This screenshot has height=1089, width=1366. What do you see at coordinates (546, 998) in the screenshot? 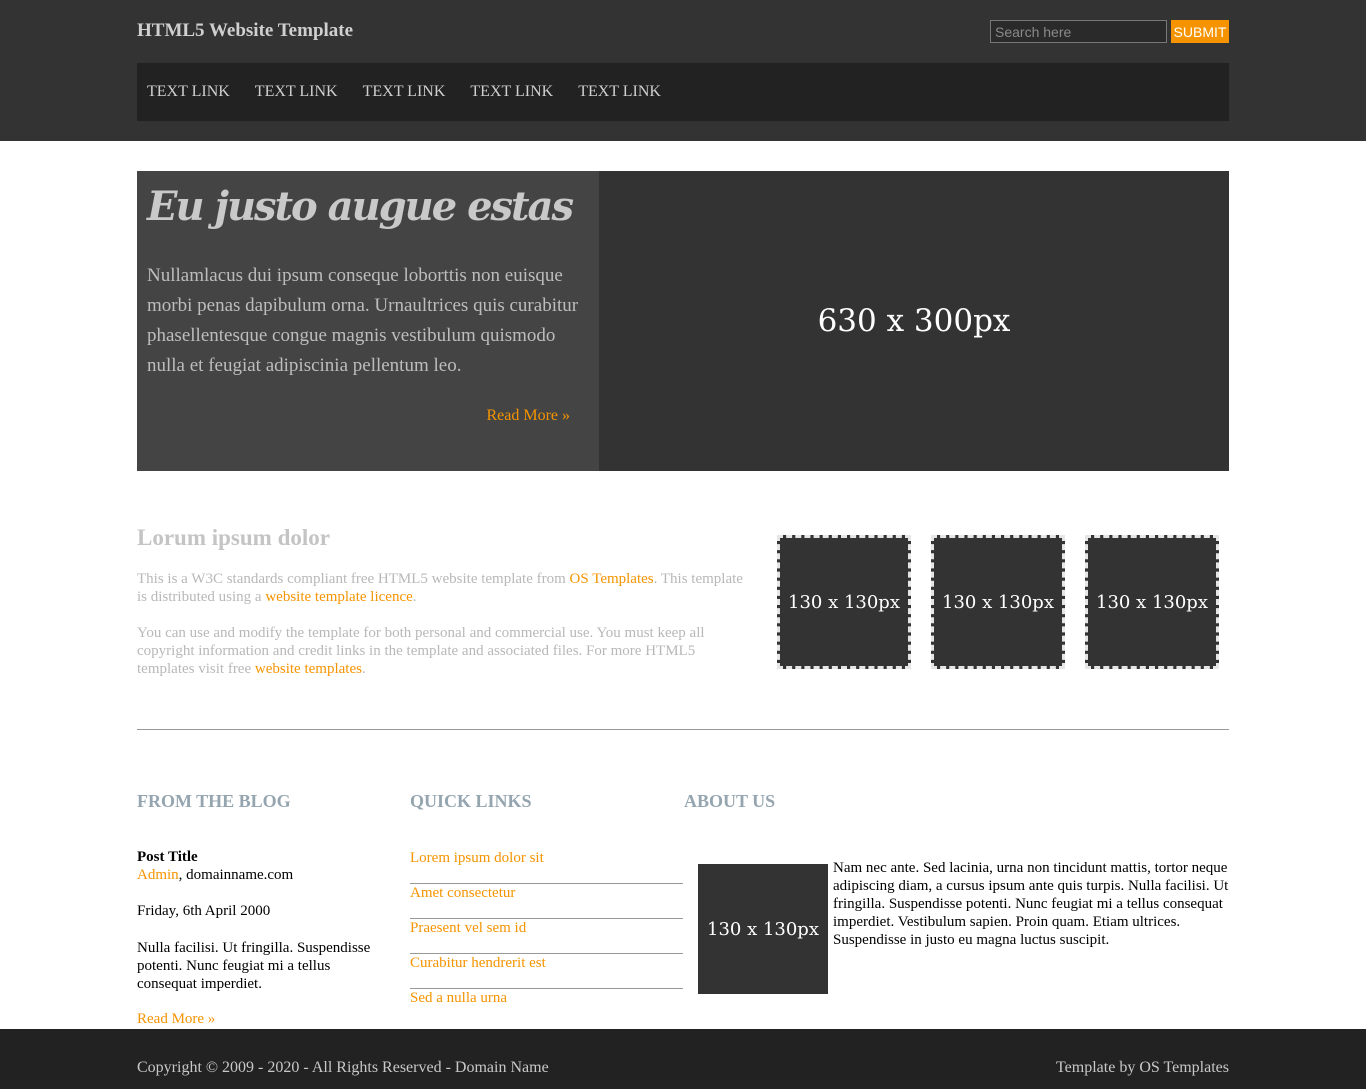
I see `quick-link-5: Sed a nulla urna` at bounding box center [546, 998].